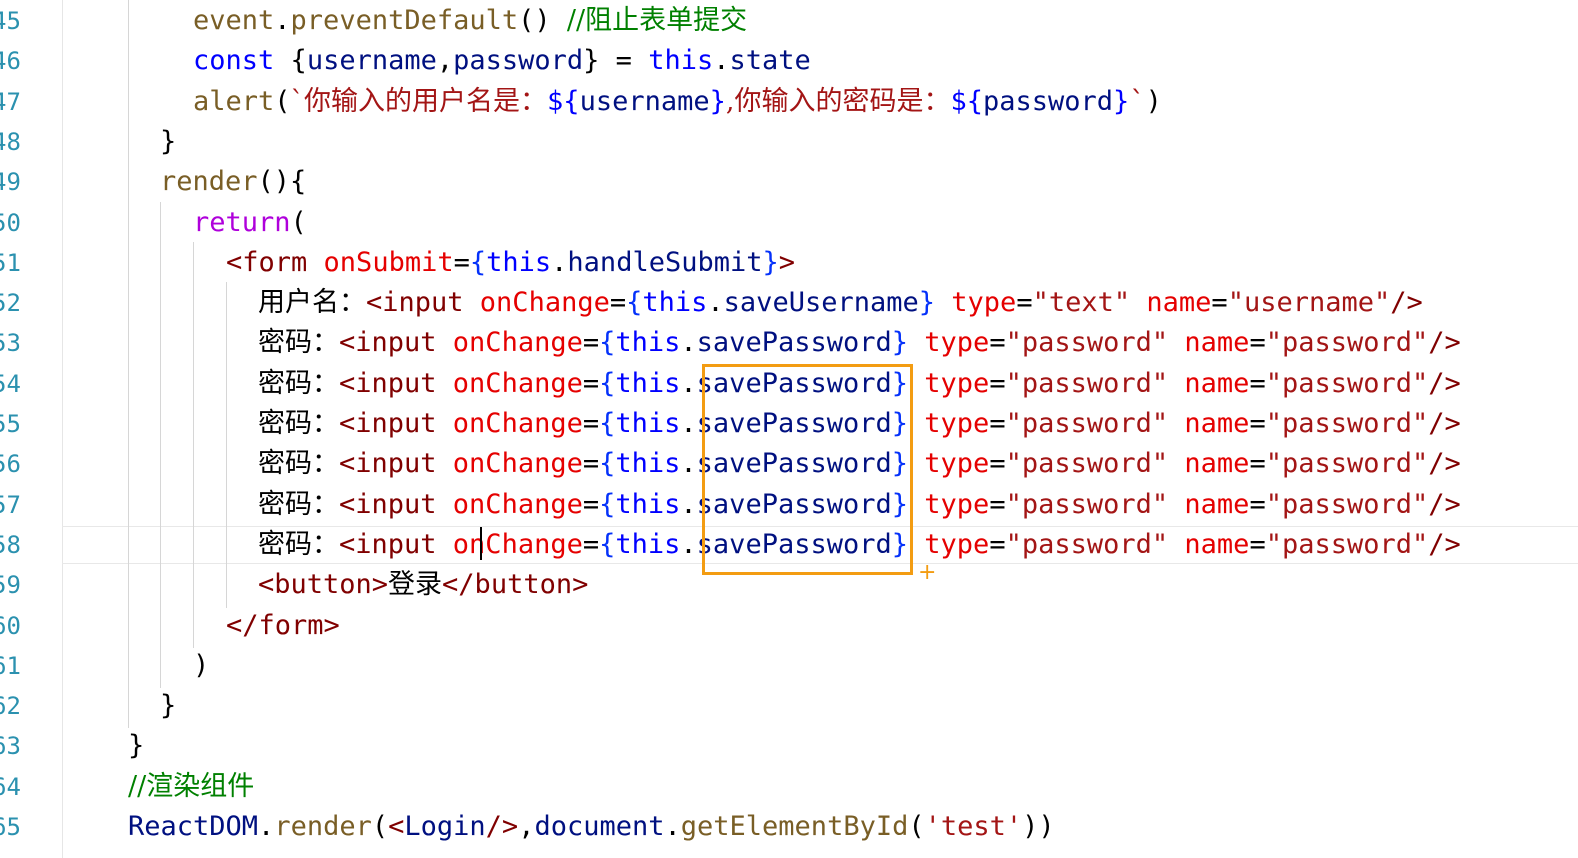  Describe the element at coordinates (193, 826) in the screenshot. I see `code-token: ReactDOM` at that location.